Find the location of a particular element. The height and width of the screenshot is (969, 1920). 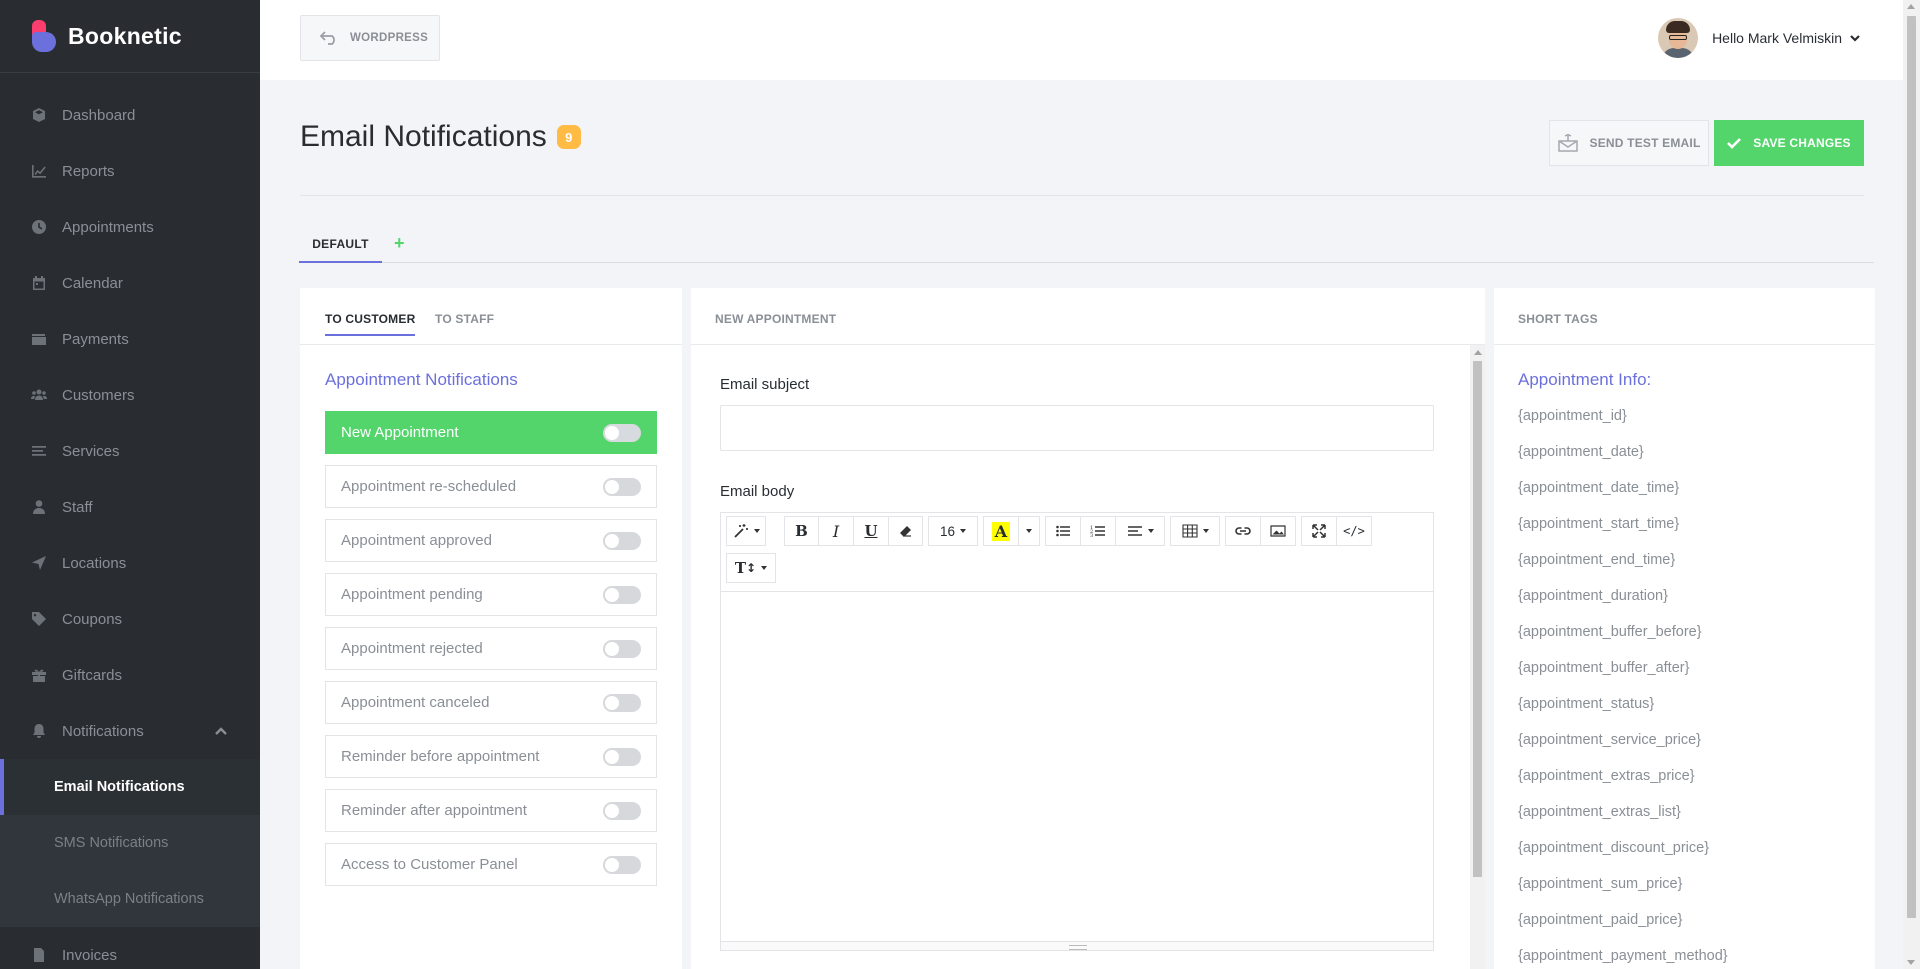

font-color-icon: A is located at coordinates (1001, 531).